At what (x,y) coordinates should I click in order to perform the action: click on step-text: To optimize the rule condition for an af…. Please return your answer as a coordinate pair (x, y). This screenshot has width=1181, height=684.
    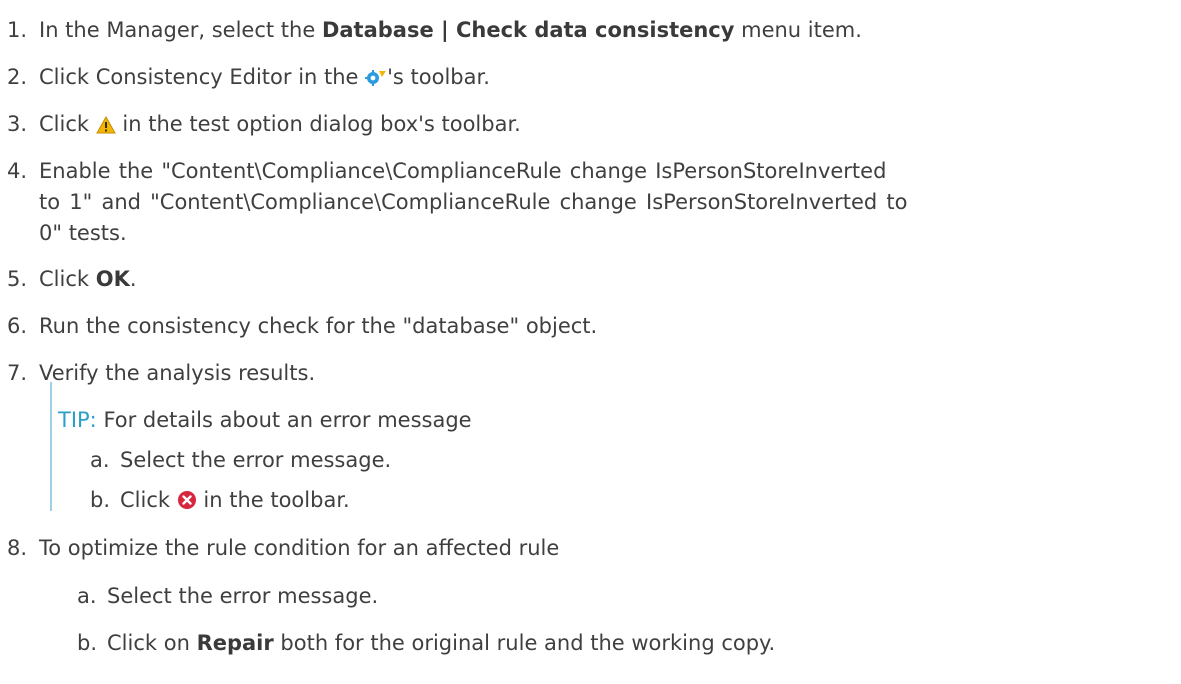
    Looking at the image, I should click on (299, 548).